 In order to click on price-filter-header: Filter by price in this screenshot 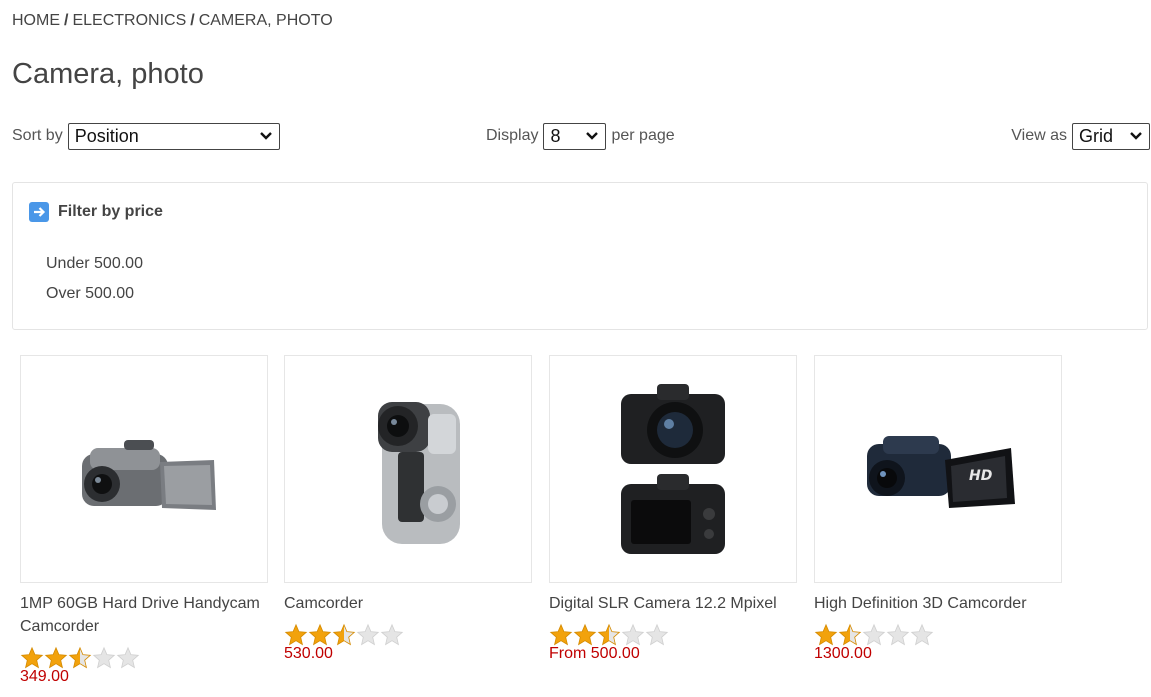, I will do `click(96, 212)`.